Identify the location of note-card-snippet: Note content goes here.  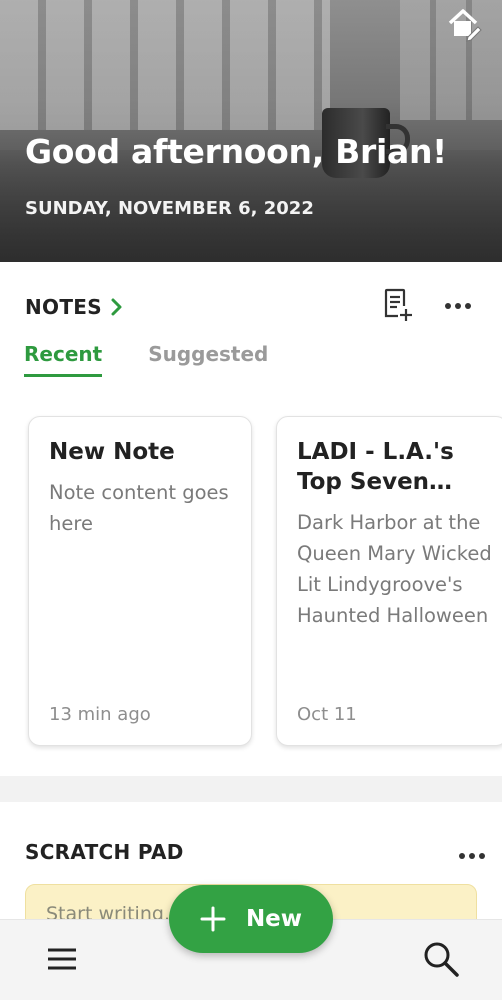
(139, 508).